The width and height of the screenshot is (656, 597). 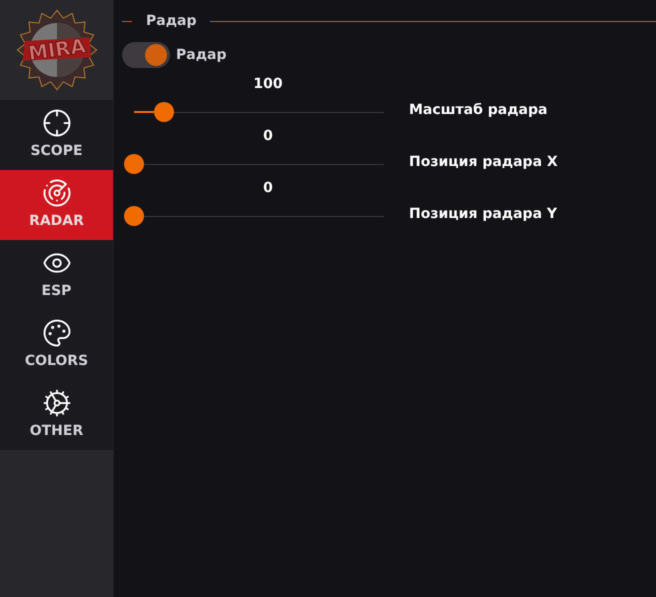 I want to click on nav-tab: RADAR, so click(x=56, y=205).